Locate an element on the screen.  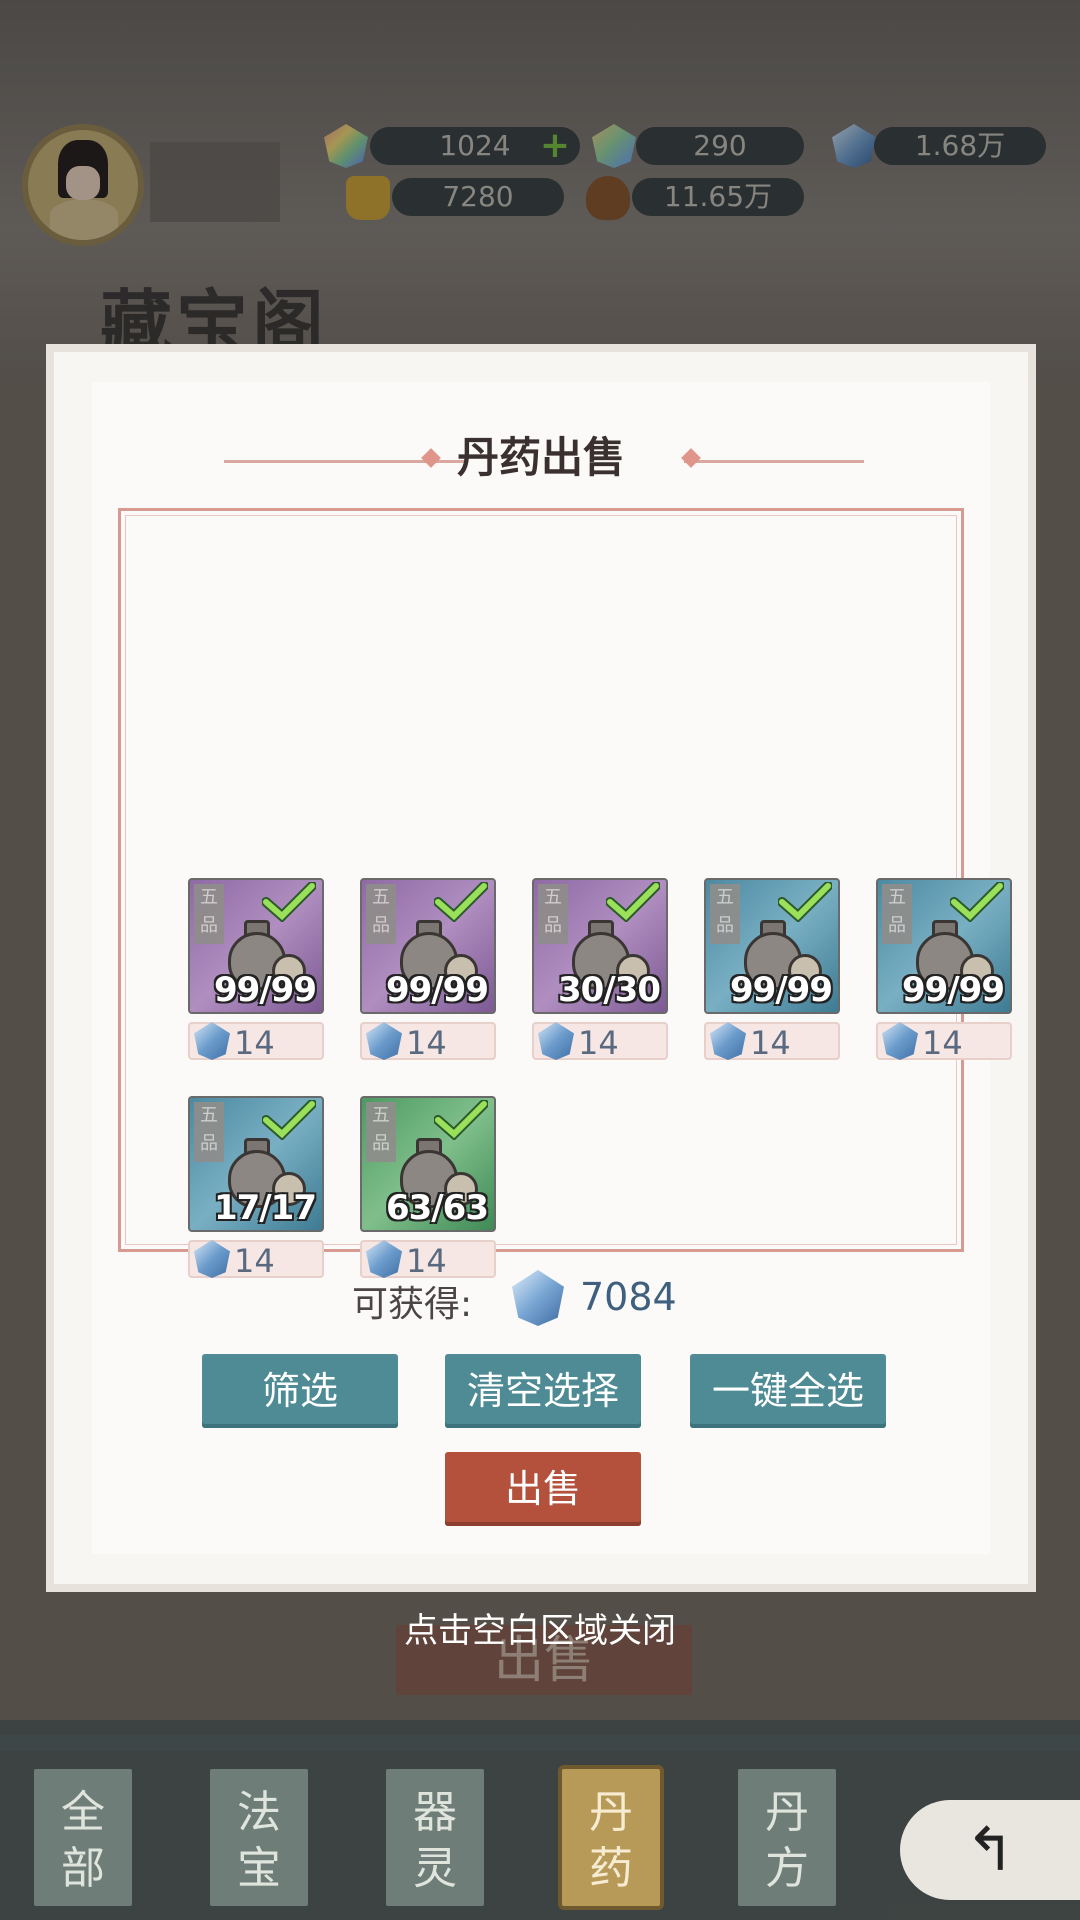
item-count: 63/63 is located at coordinates (437, 1208).